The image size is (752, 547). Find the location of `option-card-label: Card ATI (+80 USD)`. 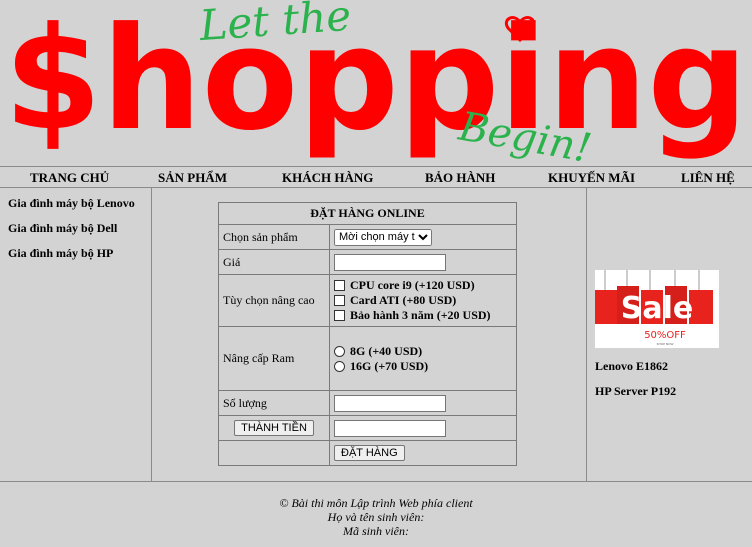

option-card-label: Card ATI (+80 USD) is located at coordinates (403, 300).